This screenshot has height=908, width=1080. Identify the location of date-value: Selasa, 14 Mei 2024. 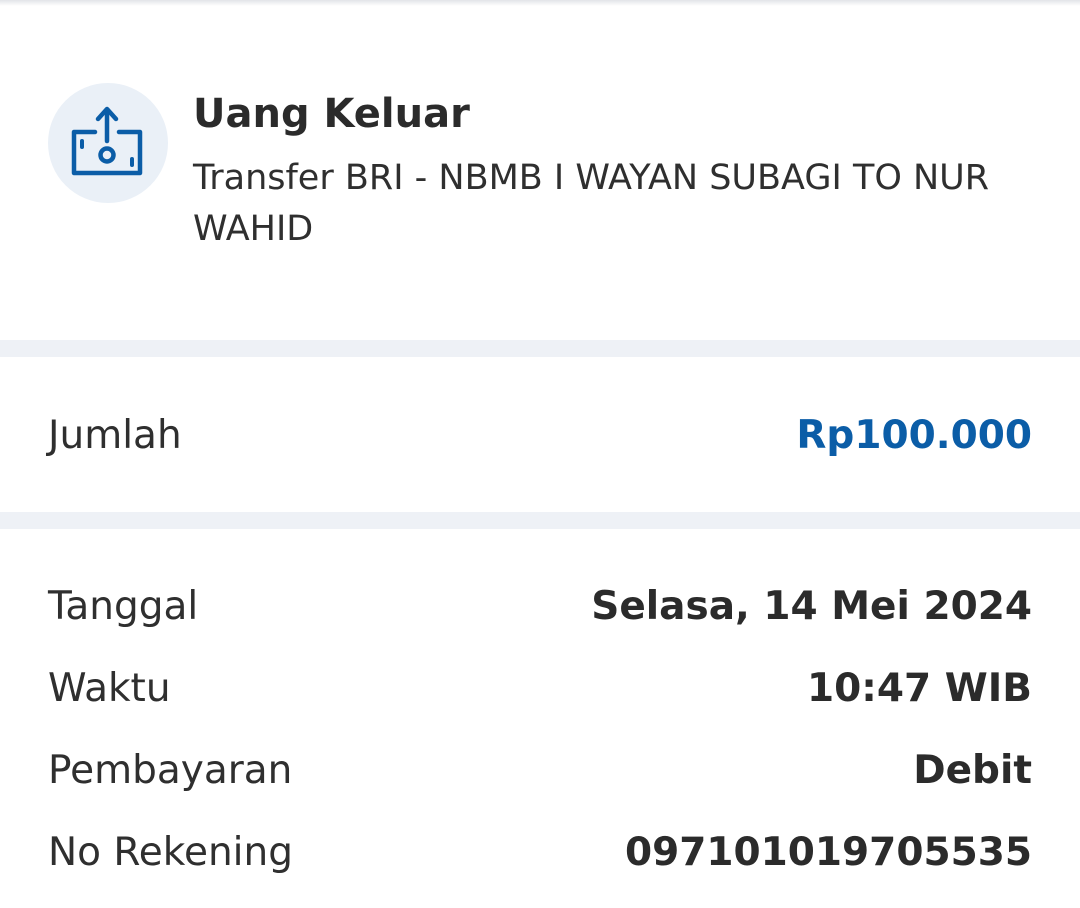
(811, 606).